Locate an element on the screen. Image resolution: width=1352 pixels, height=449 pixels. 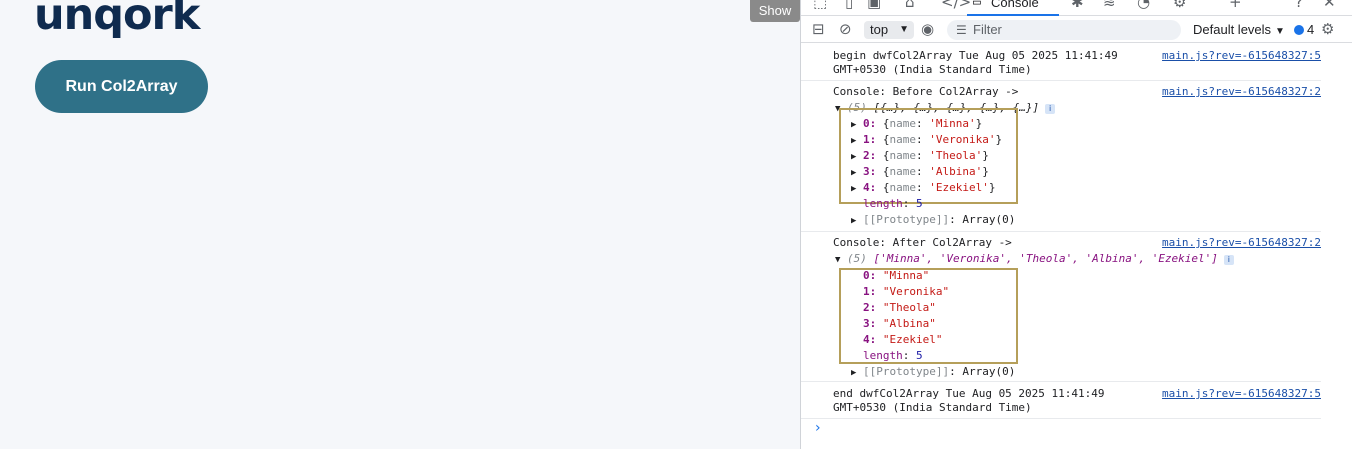
default-levels-label: Default levels is located at coordinates (1232, 29).